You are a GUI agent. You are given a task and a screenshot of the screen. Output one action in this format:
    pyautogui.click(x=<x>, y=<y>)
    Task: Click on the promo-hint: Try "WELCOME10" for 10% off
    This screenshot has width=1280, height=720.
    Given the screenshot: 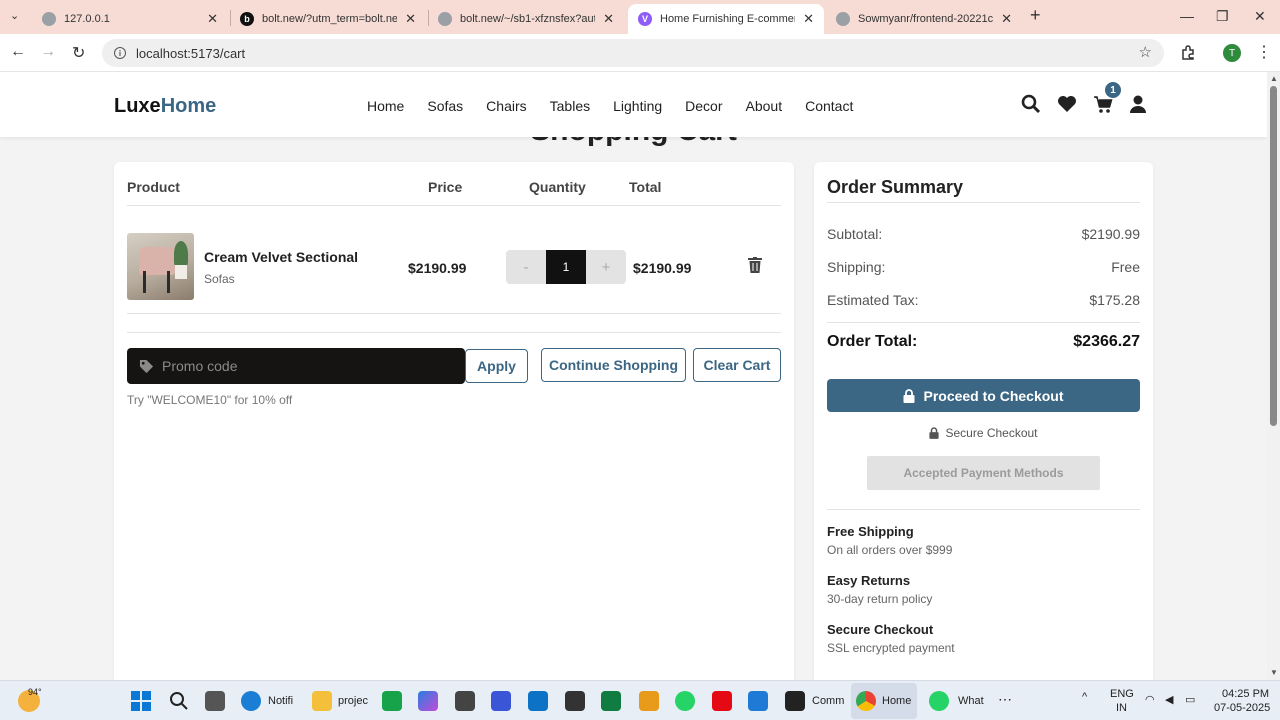 What is the action you would take?
    pyautogui.click(x=210, y=400)
    